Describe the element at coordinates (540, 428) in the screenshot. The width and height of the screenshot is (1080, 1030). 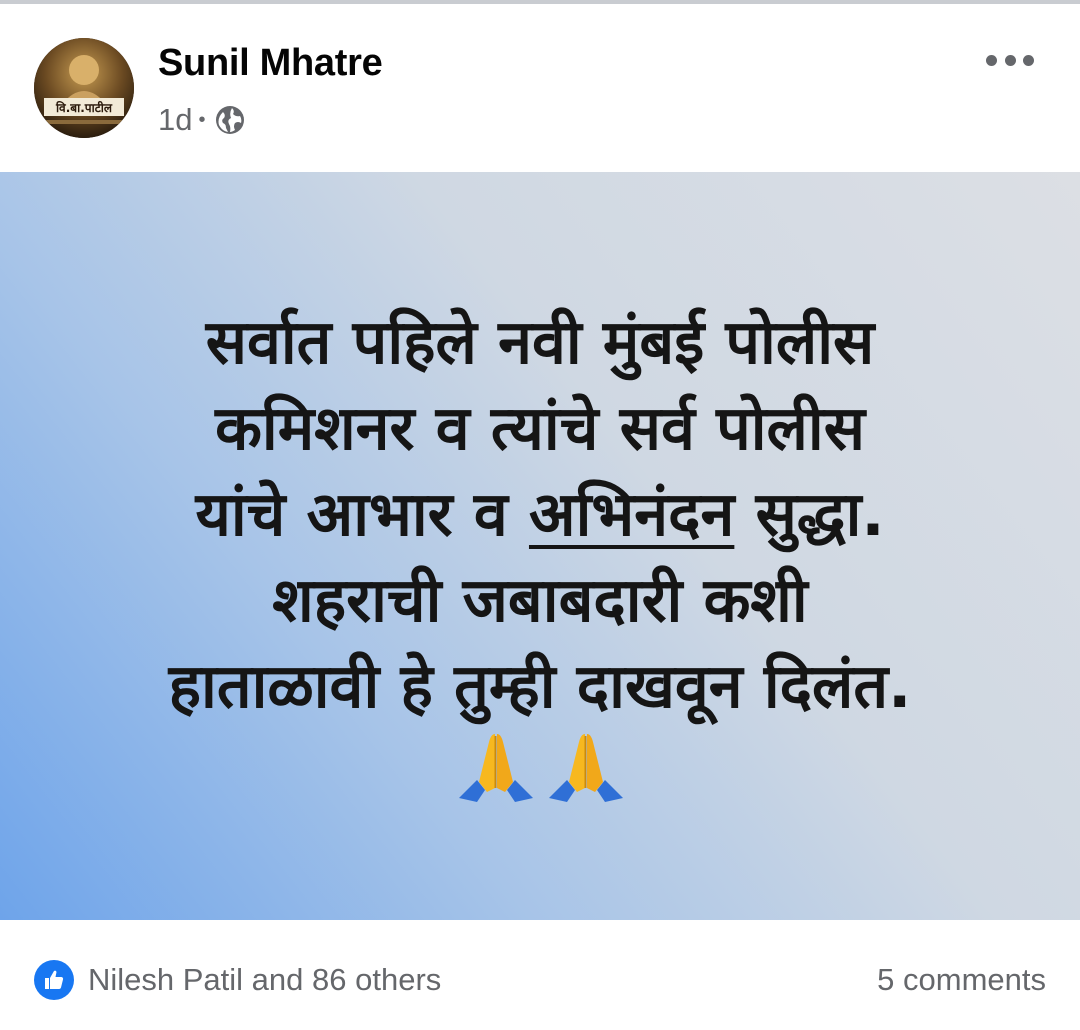
I see `message-line: कमिशनर व त्यांचे सर्व पोलीस` at that location.